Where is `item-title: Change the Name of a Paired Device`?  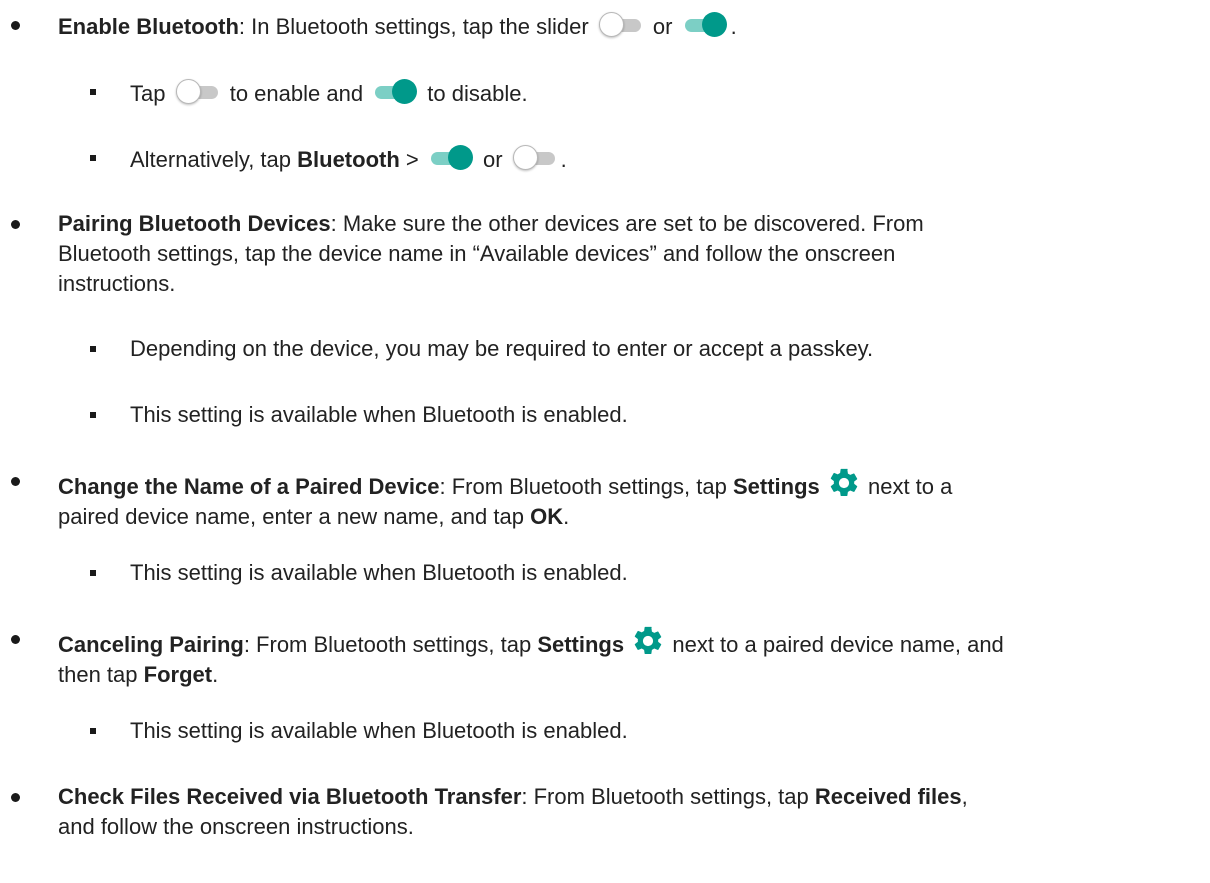
item-title: Change the Name of a Paired Device is located at coordinates (249, 486).